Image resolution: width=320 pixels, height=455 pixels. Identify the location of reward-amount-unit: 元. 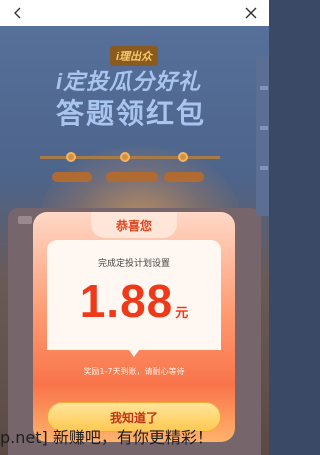
(182, 313).